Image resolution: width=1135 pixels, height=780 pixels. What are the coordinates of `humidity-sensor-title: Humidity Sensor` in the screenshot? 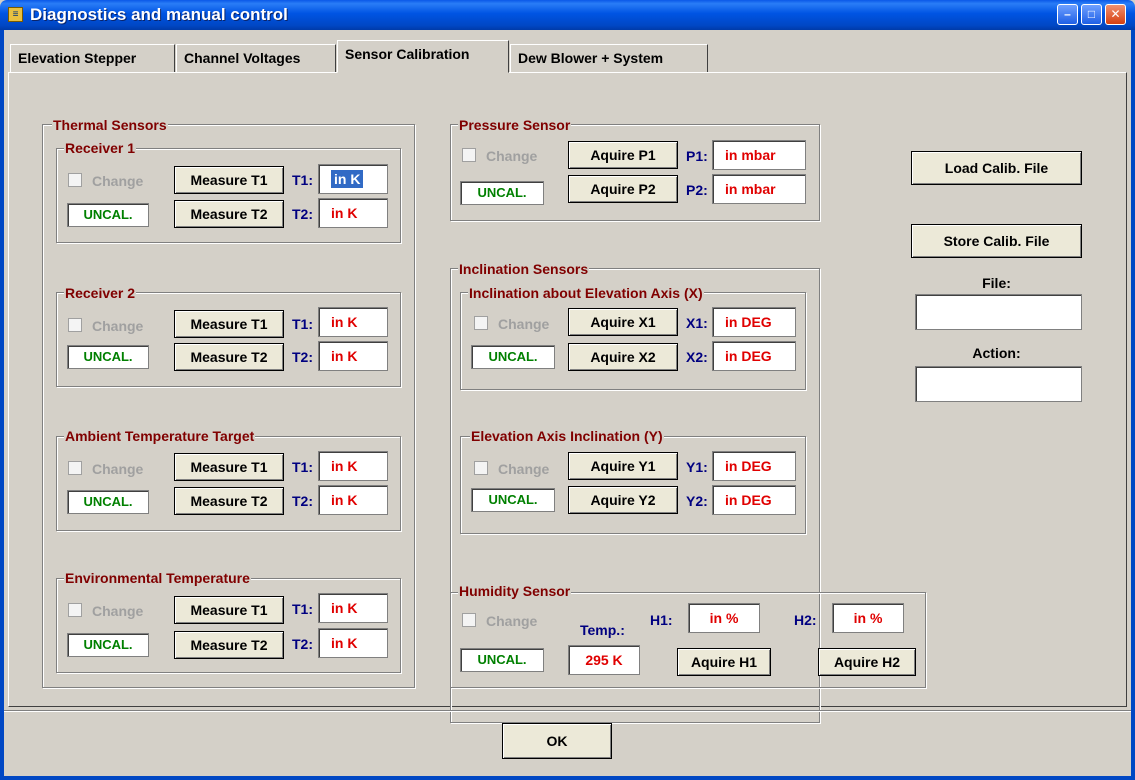 It's located at (515, 591).